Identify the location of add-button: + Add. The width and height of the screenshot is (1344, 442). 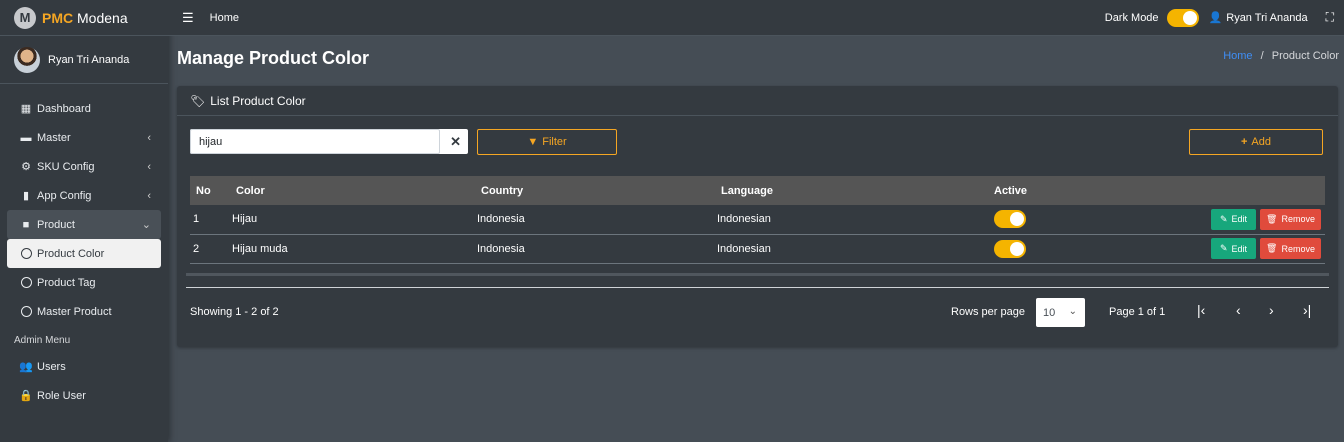
(1256, 142).